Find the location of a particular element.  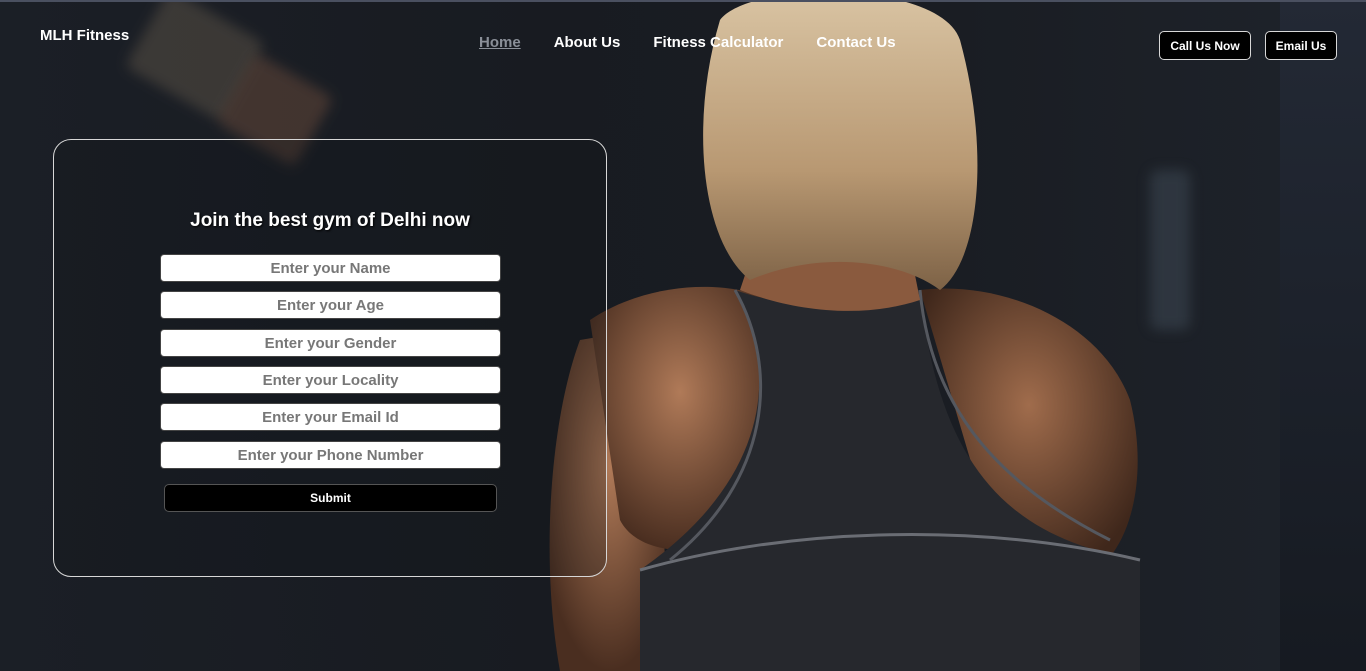

nav-item-home: Home is located at coordinates (500, 43).